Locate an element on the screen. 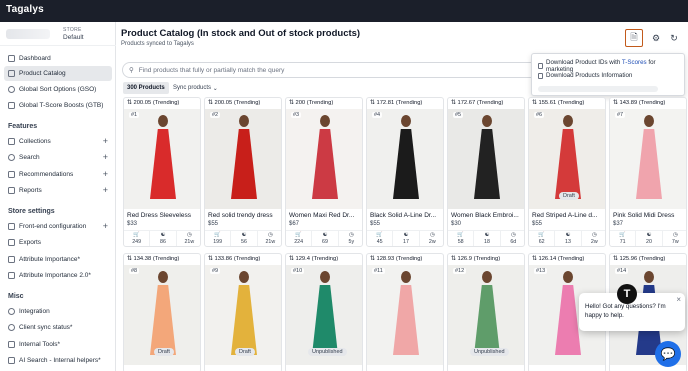 The width and height of the screenshot is (688, 371). tscore-label: ⇅ 126.9 (Trending) is located at coordinates (476, 259).